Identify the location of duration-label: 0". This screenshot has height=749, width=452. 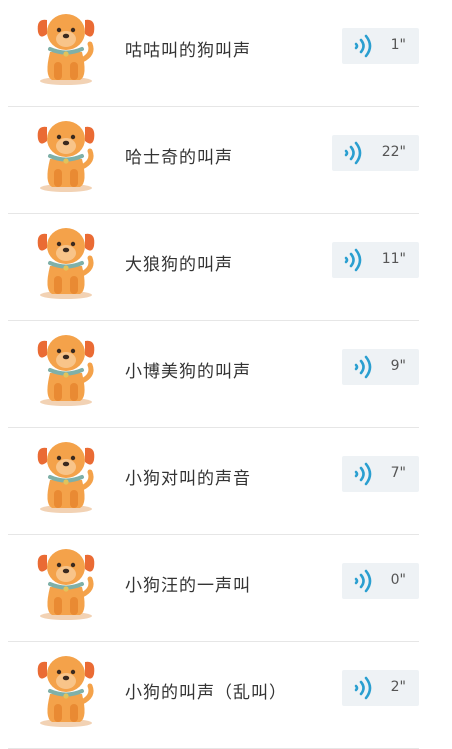
(398, 580).